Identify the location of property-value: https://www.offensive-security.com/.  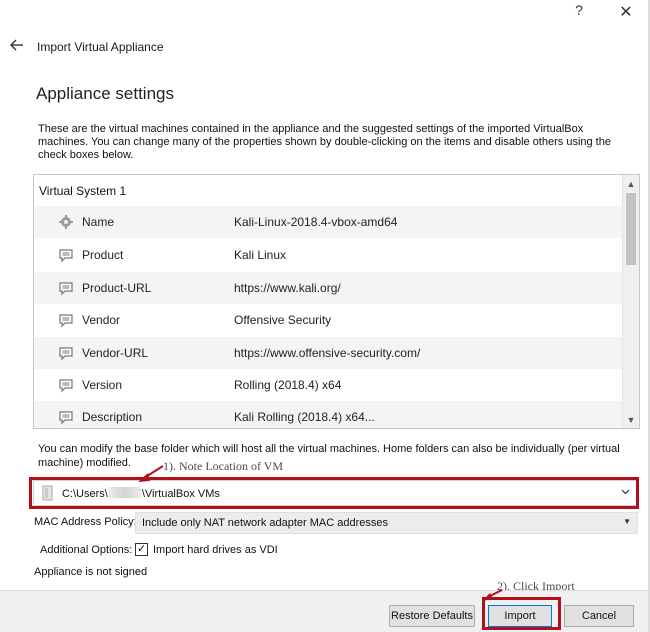
(327, 353).